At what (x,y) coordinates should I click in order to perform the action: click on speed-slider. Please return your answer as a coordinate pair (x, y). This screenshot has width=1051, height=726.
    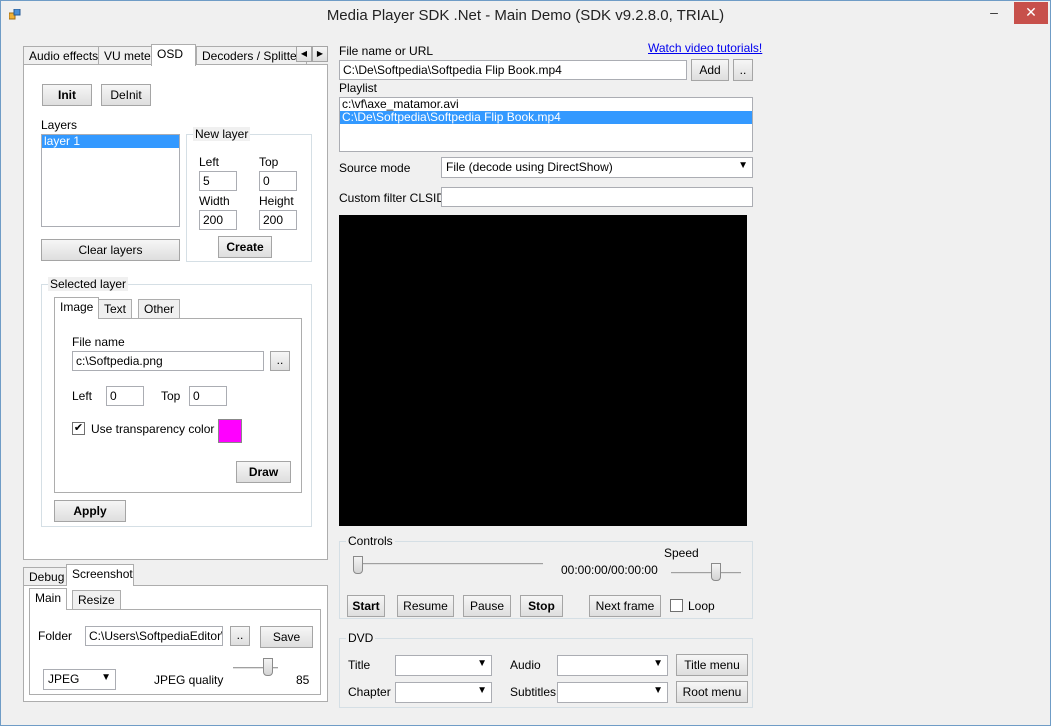
    Looking at the image, I should click on (716, 572).